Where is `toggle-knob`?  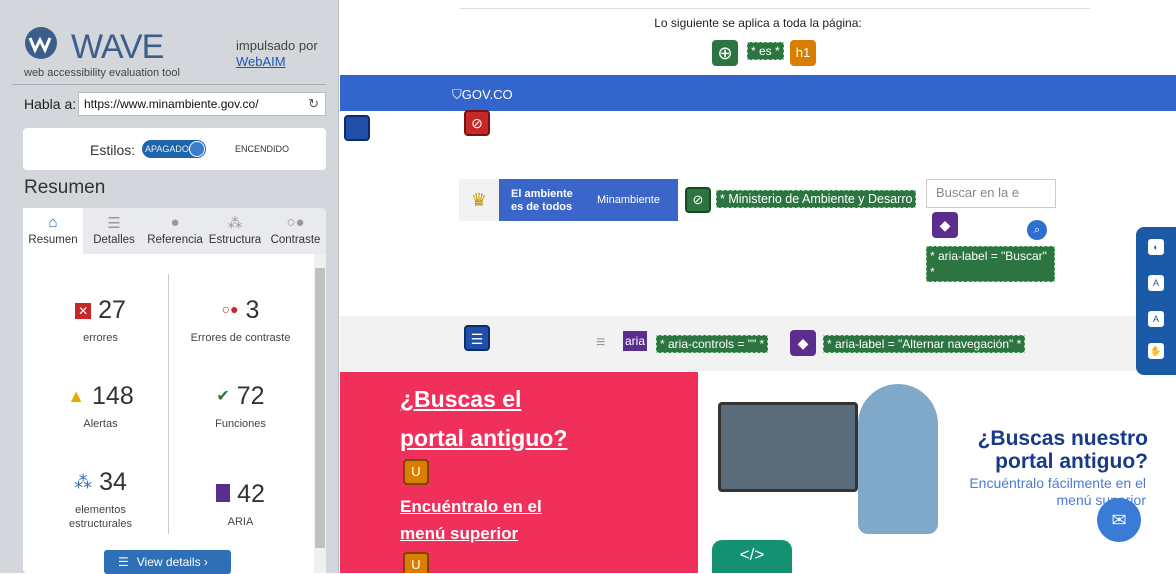
toggle-knob is located at coordinates (197, 149).